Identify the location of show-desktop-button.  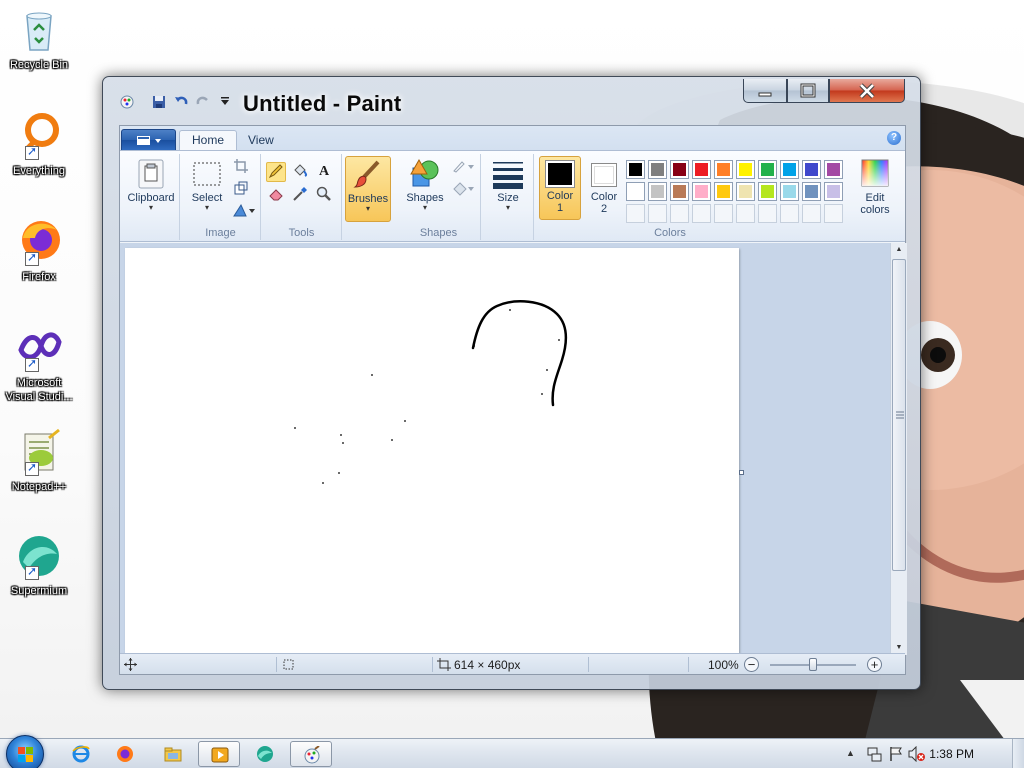
(1018, 753).